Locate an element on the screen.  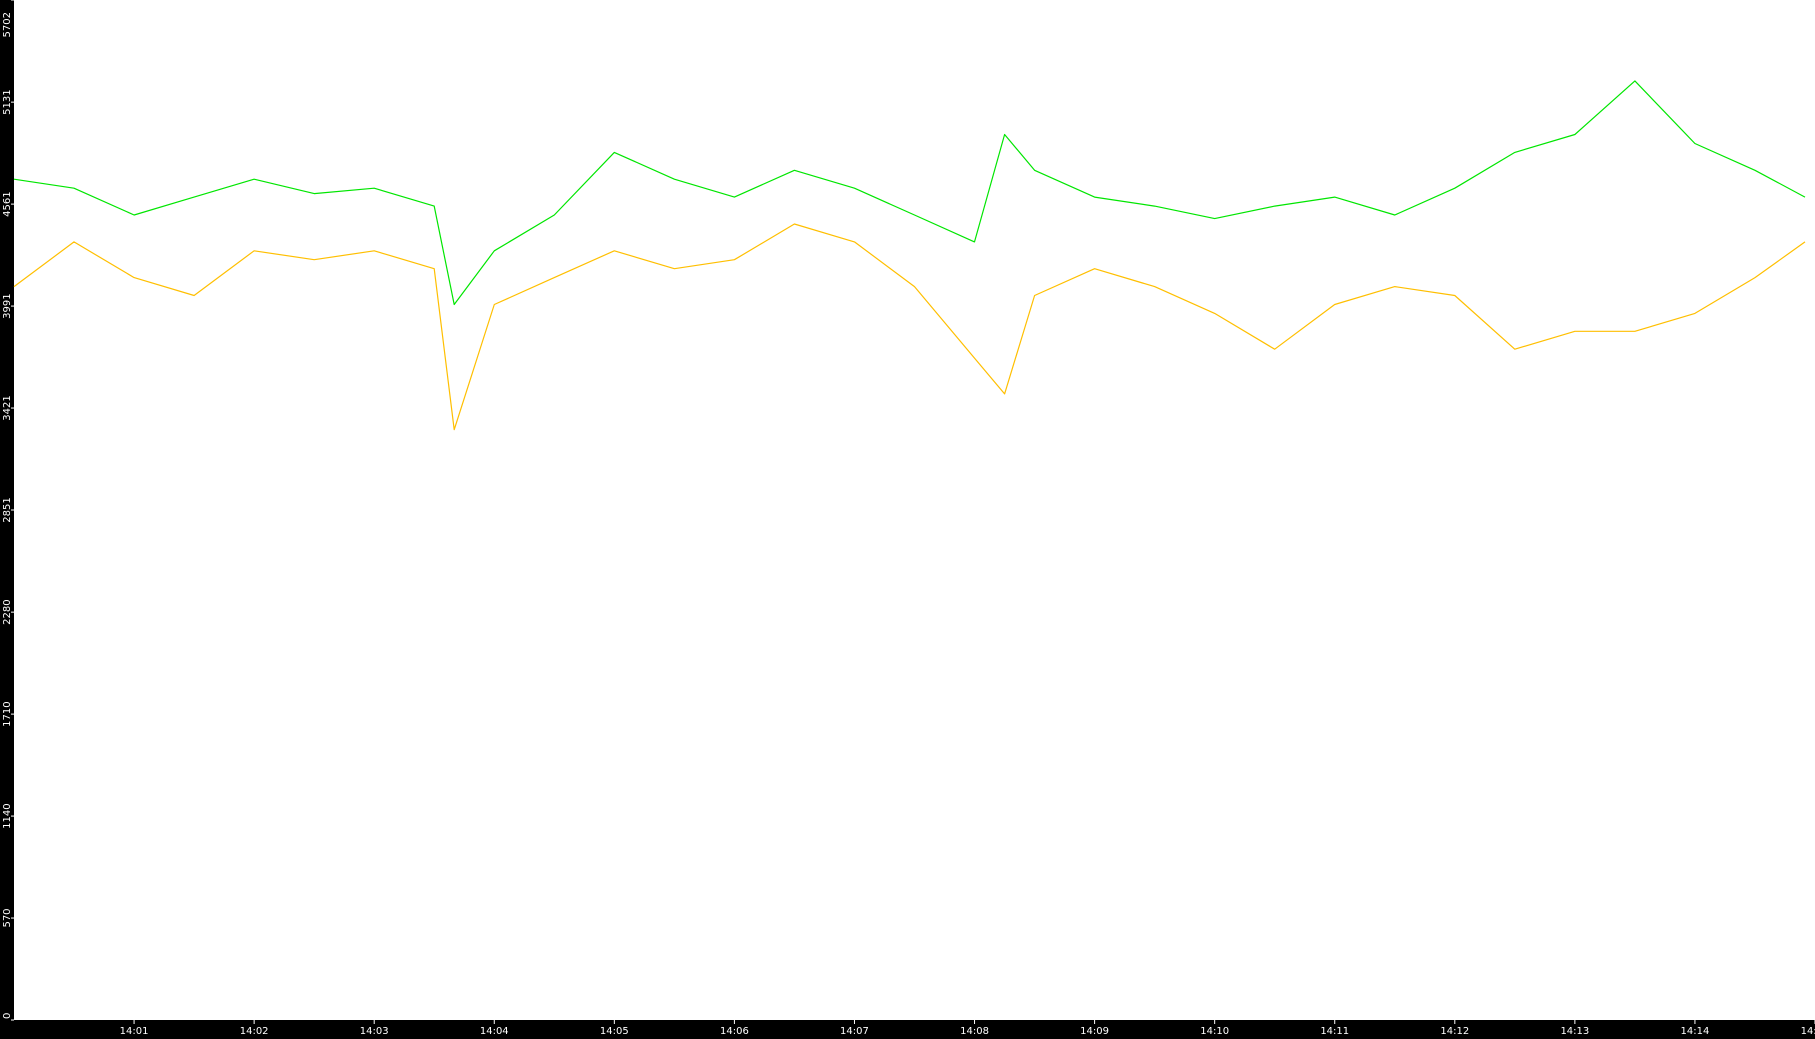
y-tick-label: 4561 is located at coordinates (7, 203).